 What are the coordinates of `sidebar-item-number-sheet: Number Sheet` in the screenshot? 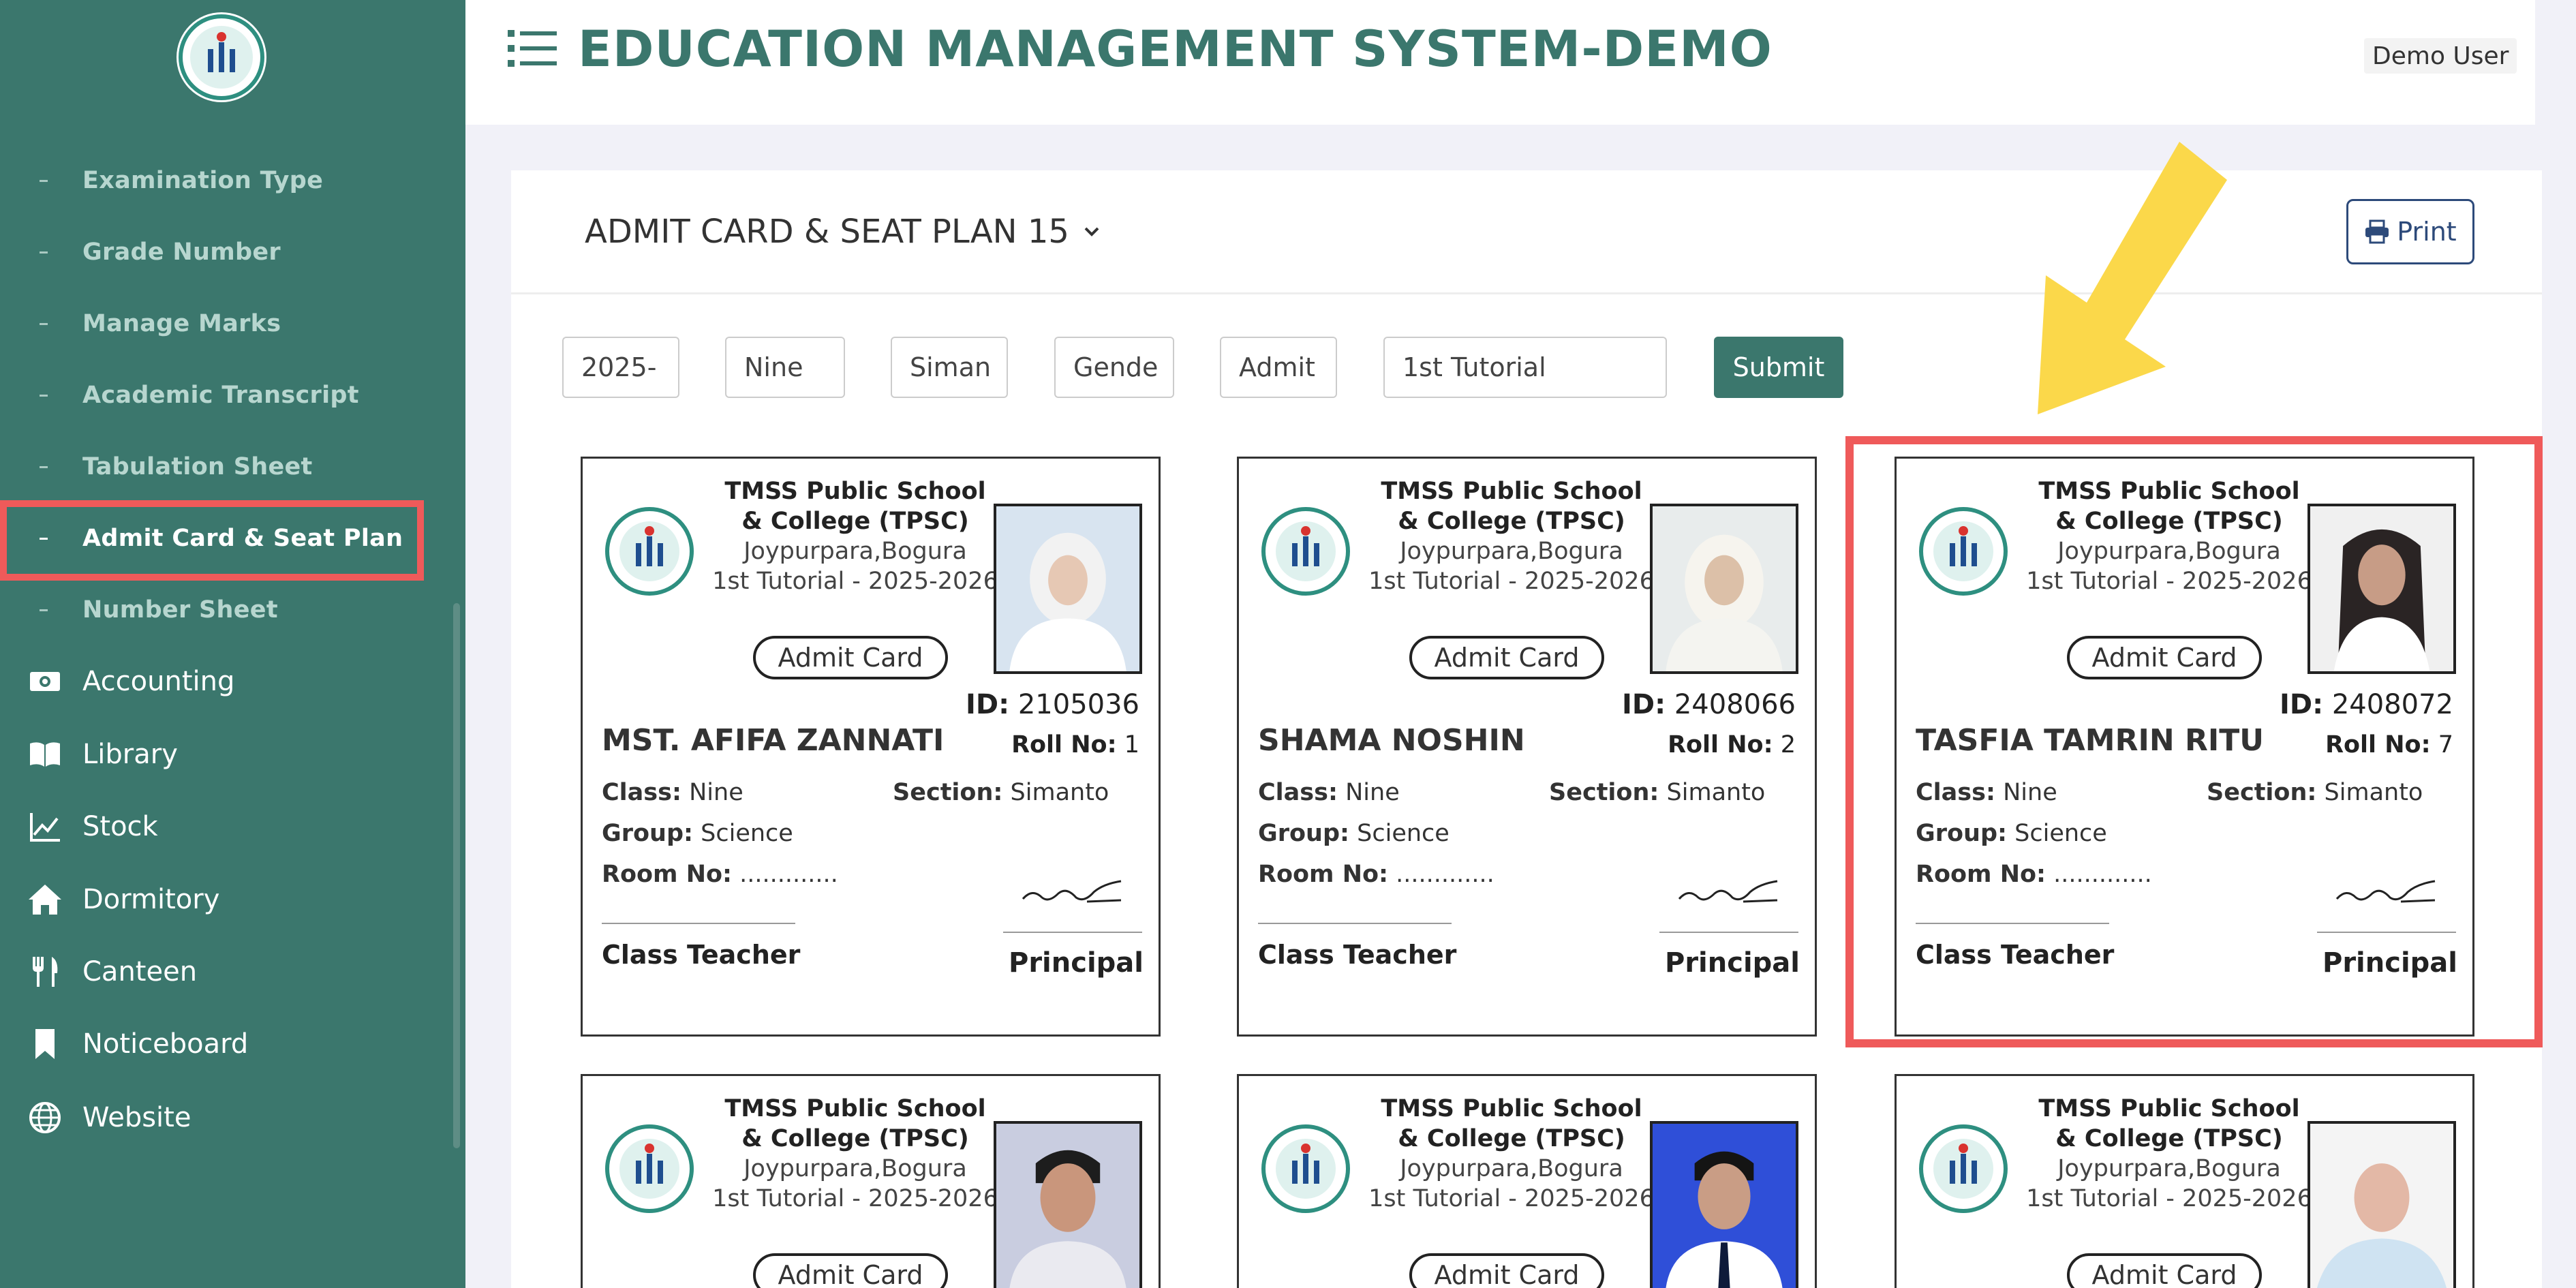 It's located at (232, 610).